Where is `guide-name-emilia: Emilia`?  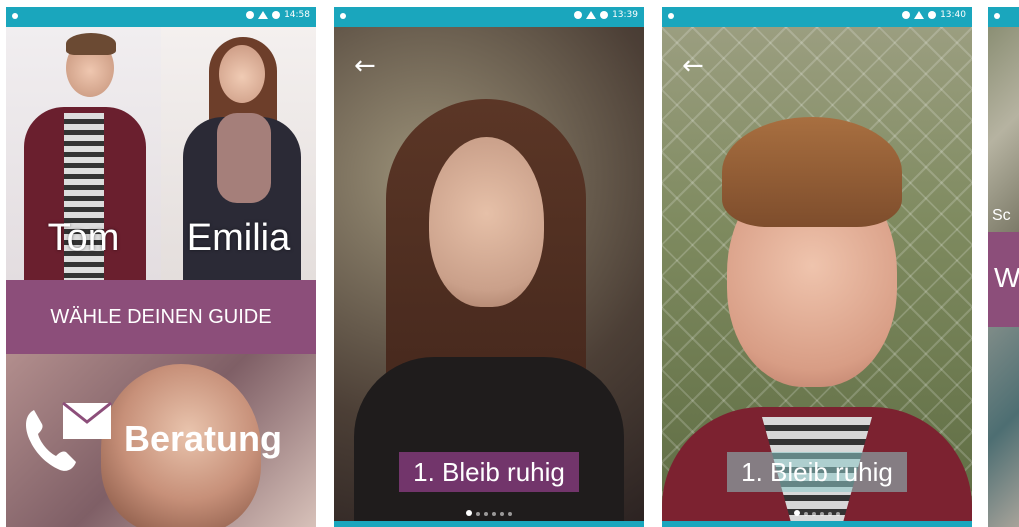 guide-name-emilia: Emilia is located at coordinates (238, 238).